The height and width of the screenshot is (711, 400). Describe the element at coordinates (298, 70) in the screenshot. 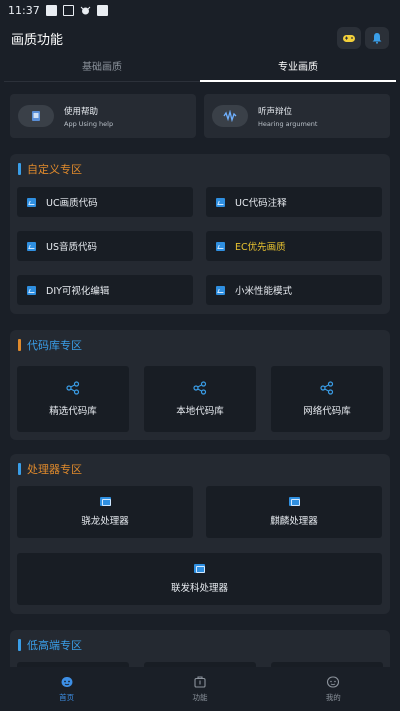

I see `tab-pro-quality: 专业画质` at that location.